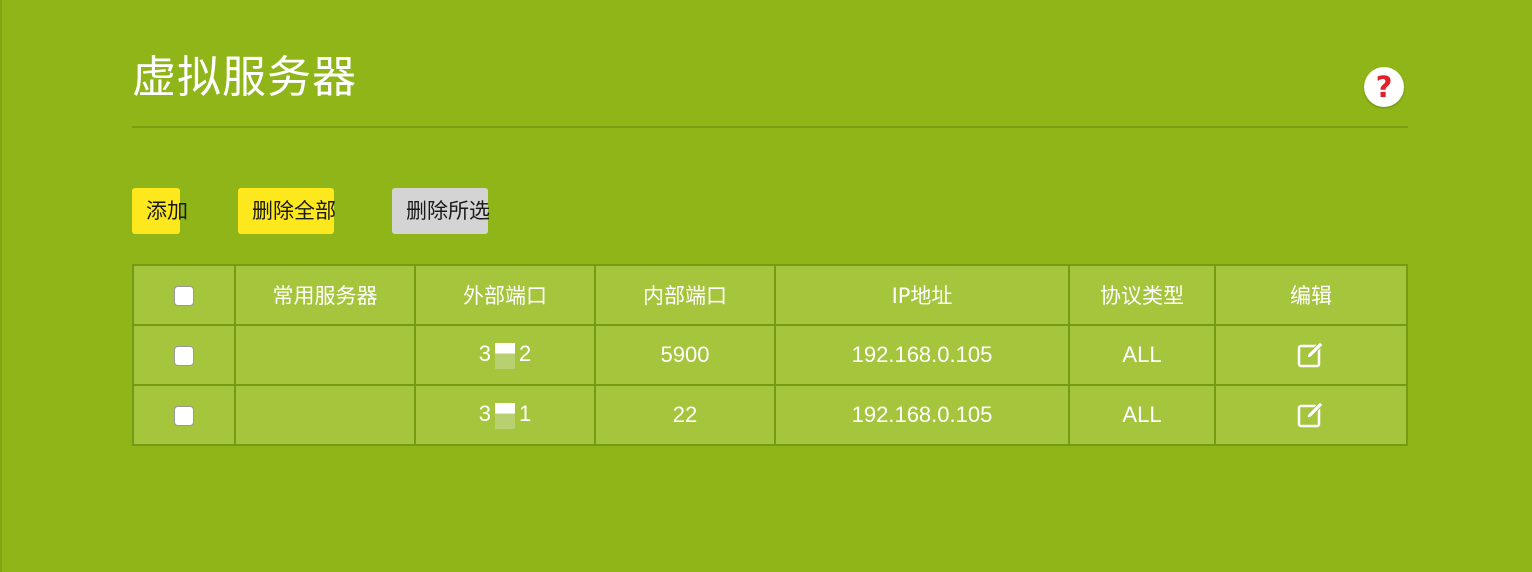  What do you see at coordinates (685, 295) in the screenshot?
I see `header-internal-port: 内部端口` at bounding box center [685, 295].